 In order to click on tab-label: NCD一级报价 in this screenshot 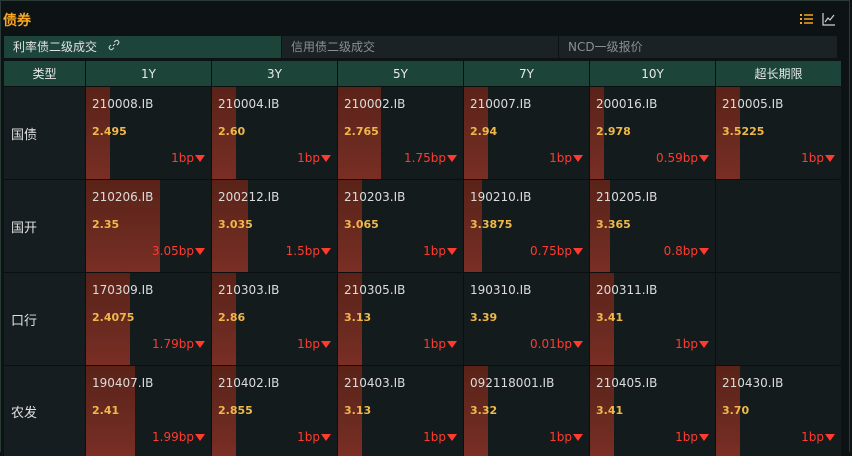, I will do `click(605, 47)`.